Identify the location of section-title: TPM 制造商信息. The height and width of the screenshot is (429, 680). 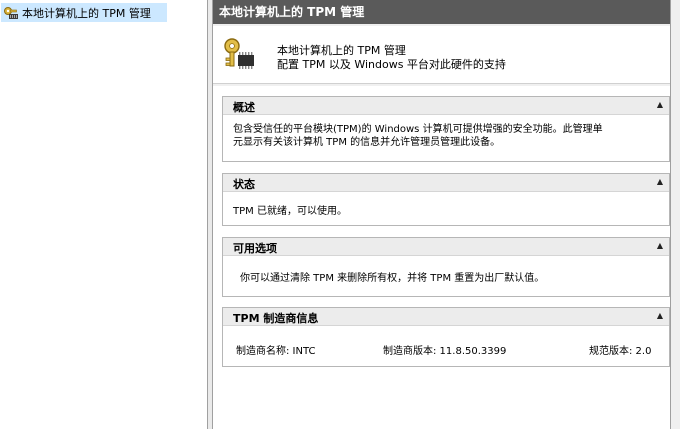
(276, 318).